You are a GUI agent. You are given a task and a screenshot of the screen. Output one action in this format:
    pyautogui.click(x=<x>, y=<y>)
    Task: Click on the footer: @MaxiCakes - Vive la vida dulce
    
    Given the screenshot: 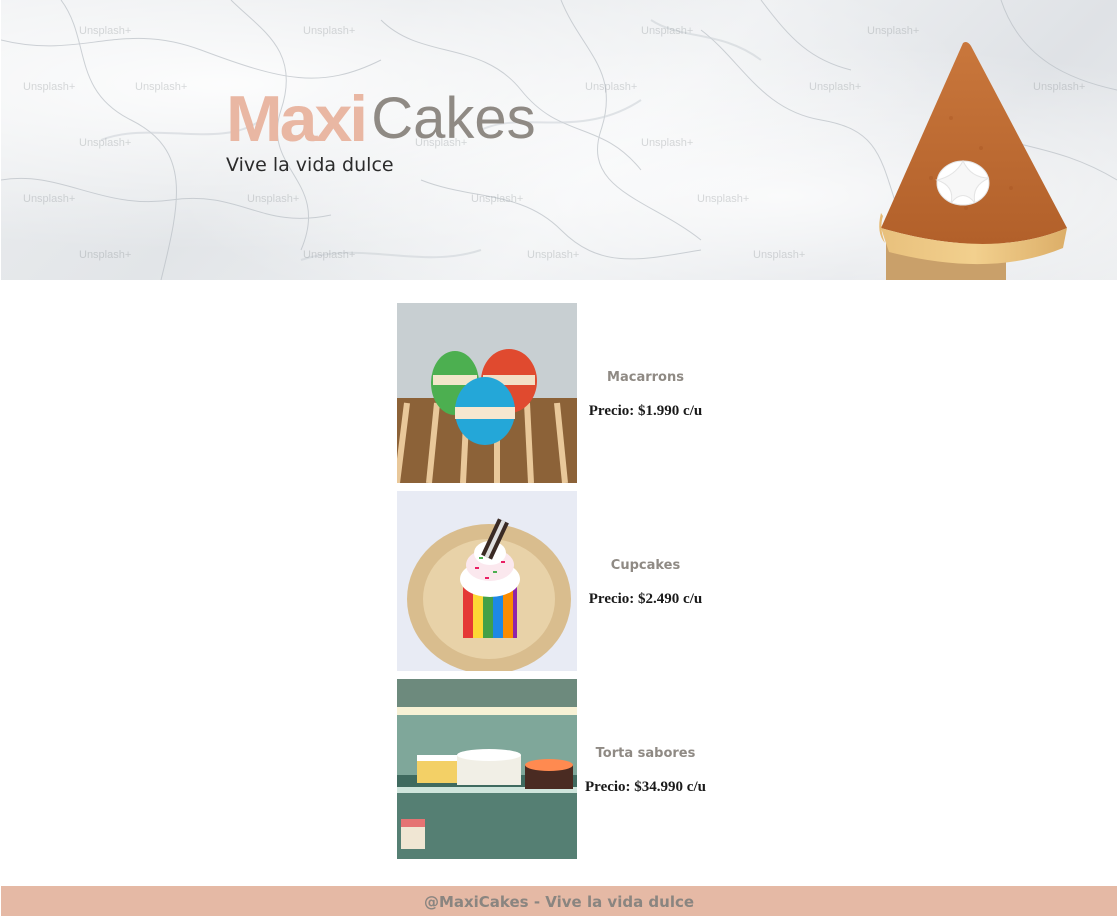 What is the action you would take?
    pyautogui.click(x=559, y=901)
    